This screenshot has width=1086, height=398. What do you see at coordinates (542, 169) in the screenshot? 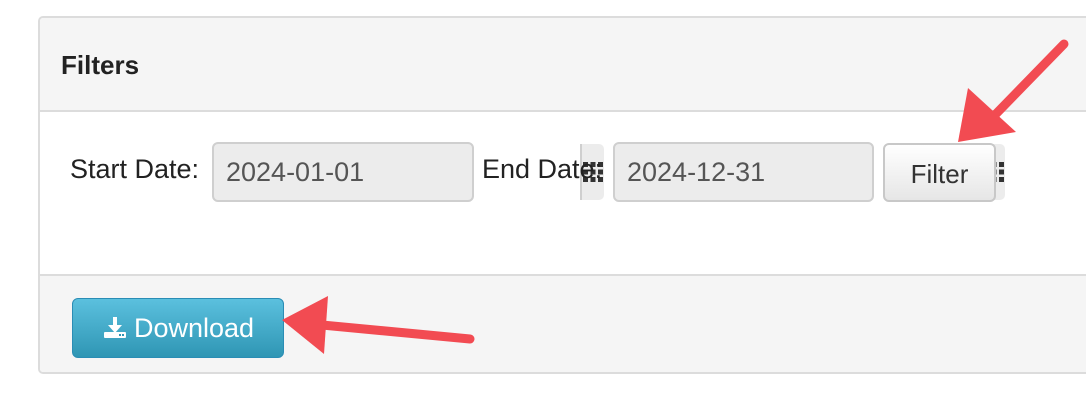
I see `end-date-label: End Date:` at bounding box center [542, 169].